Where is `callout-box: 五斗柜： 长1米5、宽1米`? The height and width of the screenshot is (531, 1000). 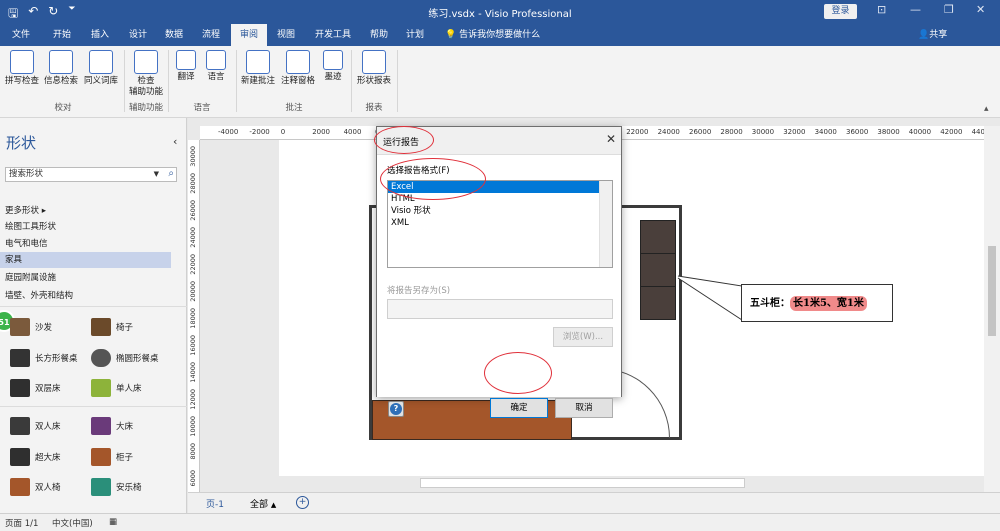 callout-box: 五斗柜： 长1米5、宽1米 is located at coordinates (817, 303).